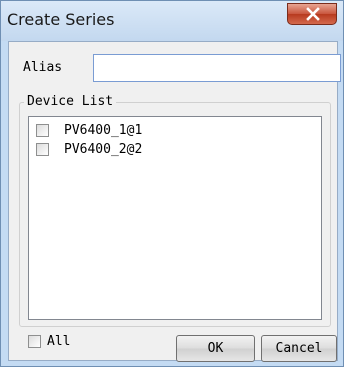 The image size is (344, 367). I want to click on device-label: PV6400_2@2, so click(103, 149).